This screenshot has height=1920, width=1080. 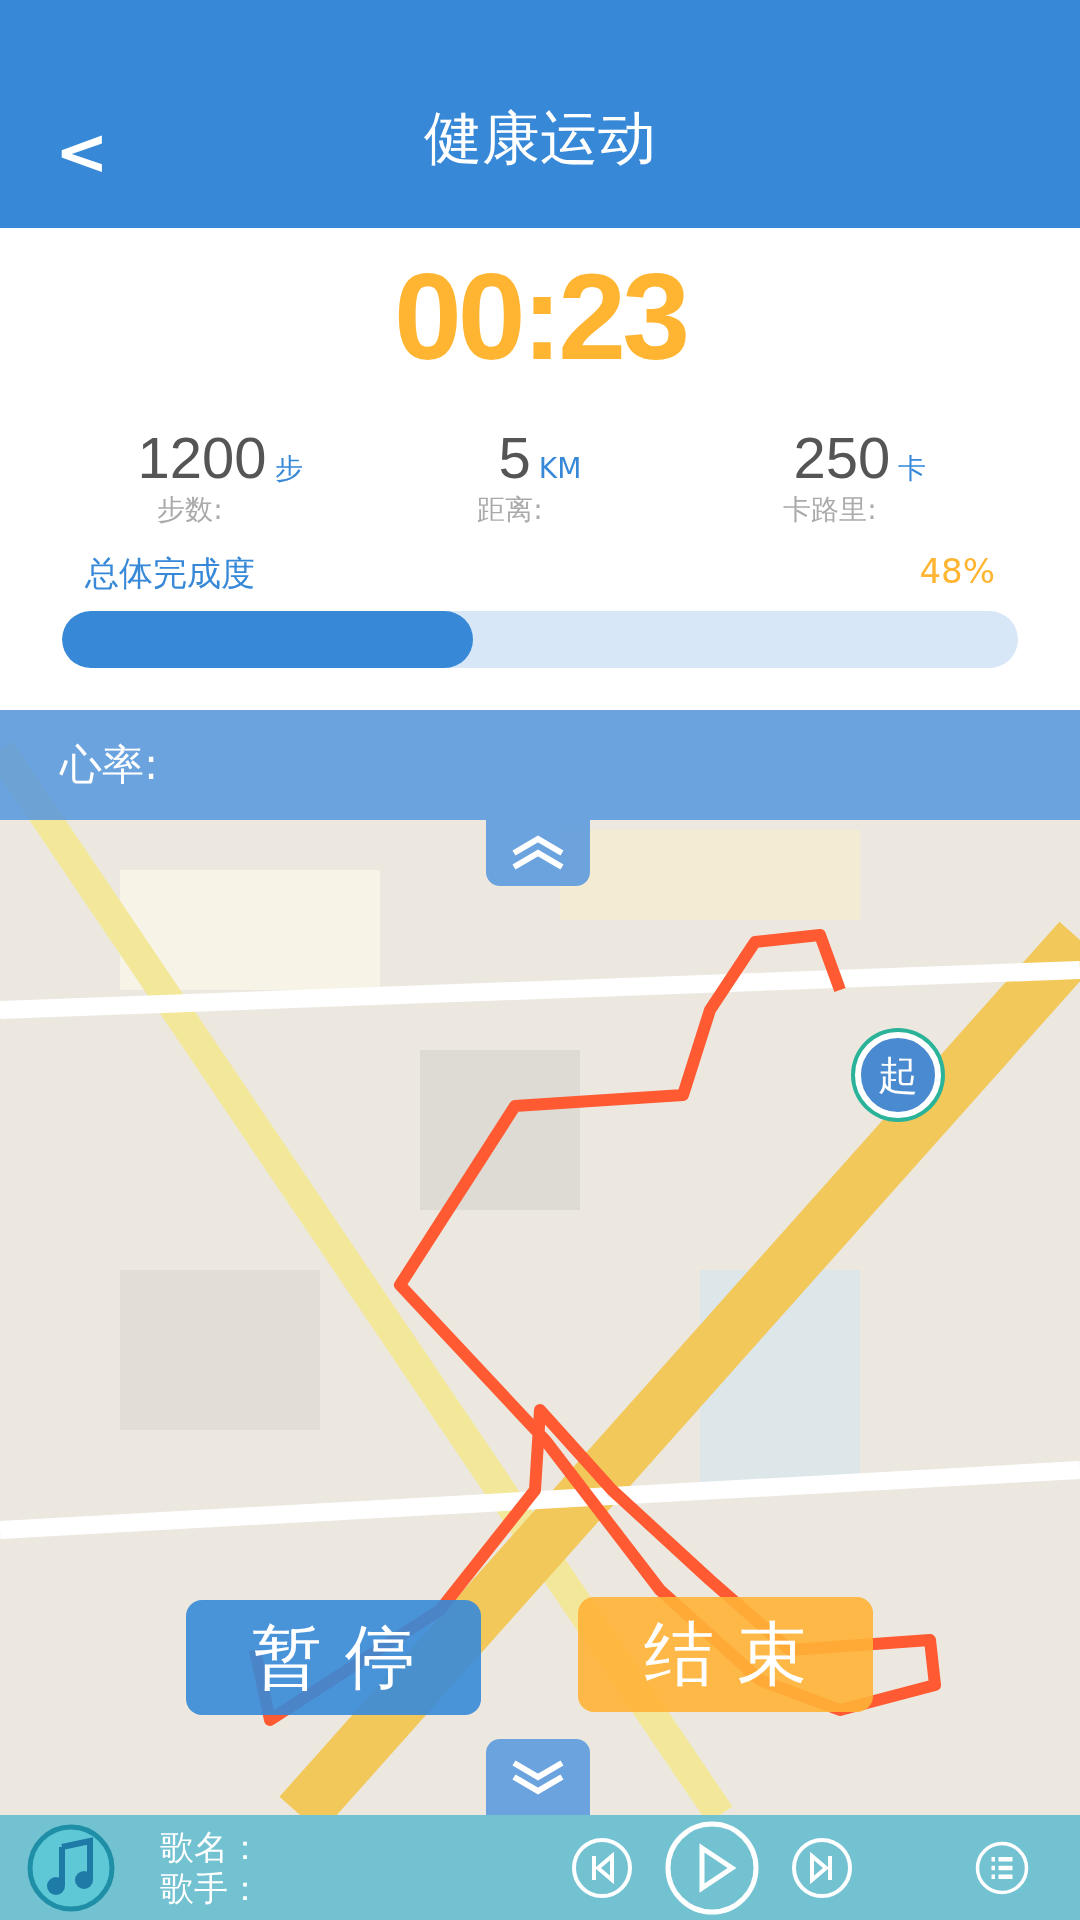 What do you see at coordinates (712, 1867) in the screenshot?
I see `play-icon` at bounding box center [712, 1867].